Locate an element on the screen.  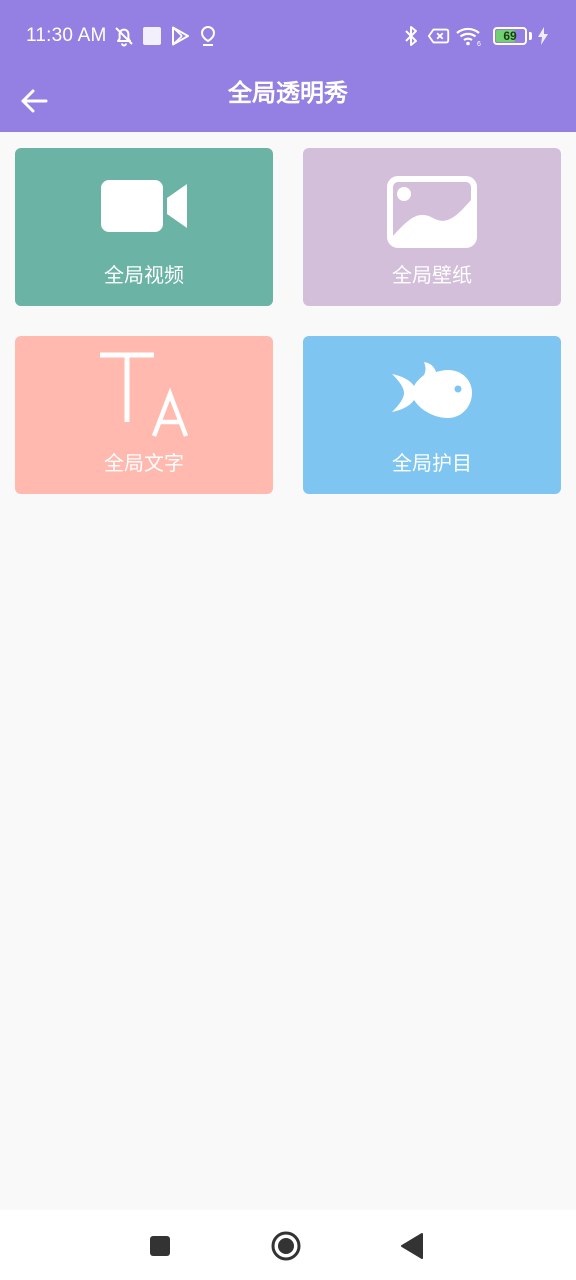
fish-icon is located at coordinates (432, 393).